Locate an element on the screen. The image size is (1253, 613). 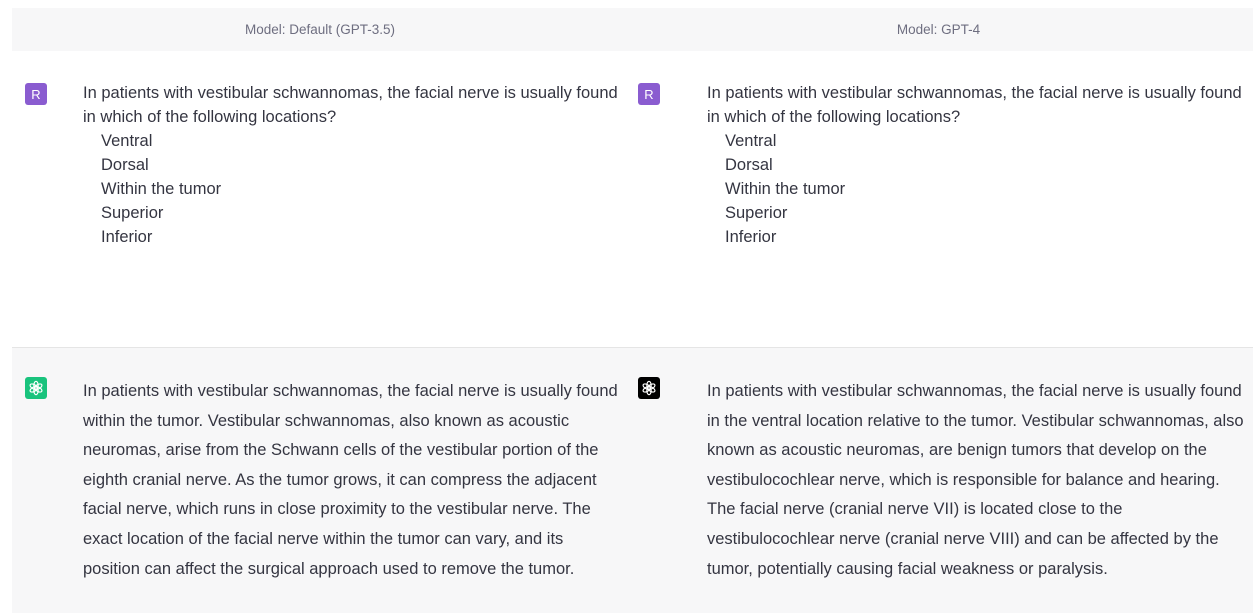
model-label: Model: GPT-4 is located at coordinates (938, 29).